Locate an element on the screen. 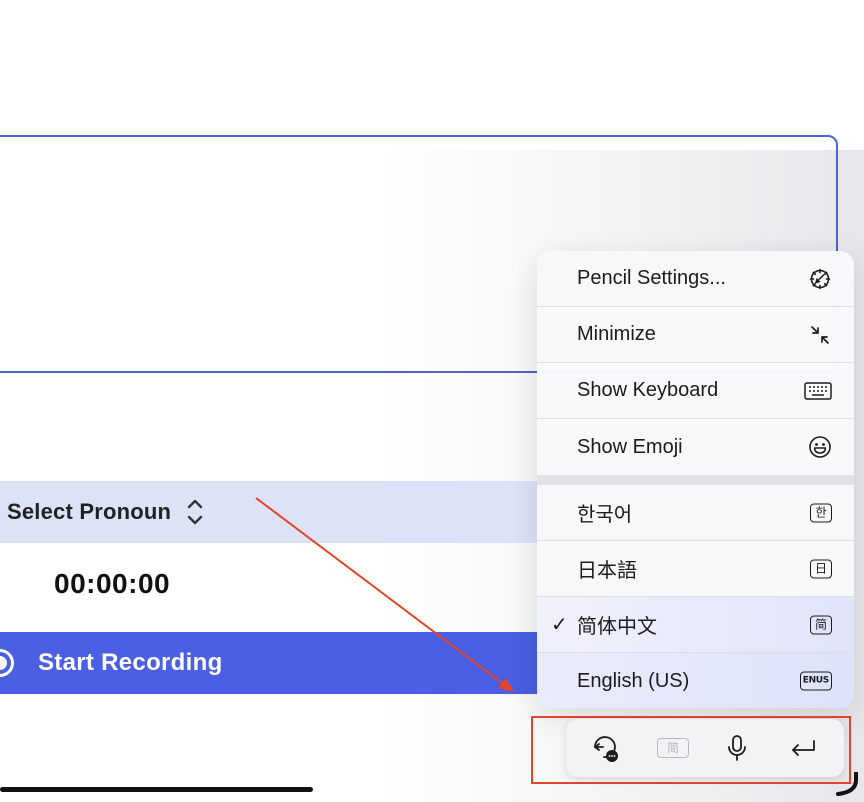 Image resolution: width=864 pixels, height=802 pixels. japanese-badge-icon: 日 is located at coordinates (821, 568).